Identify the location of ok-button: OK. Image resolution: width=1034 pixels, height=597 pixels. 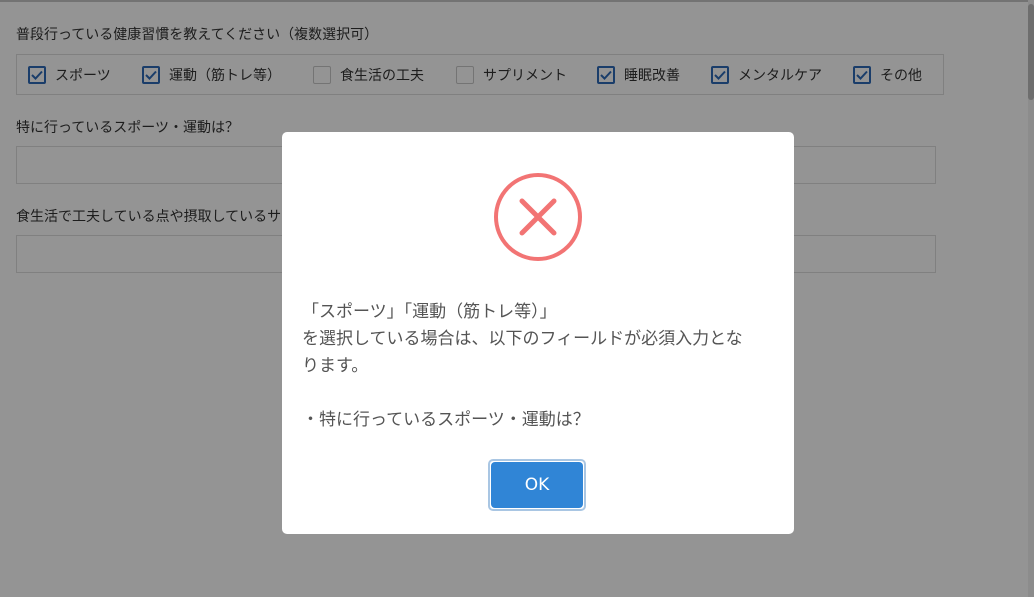
(537, 485).